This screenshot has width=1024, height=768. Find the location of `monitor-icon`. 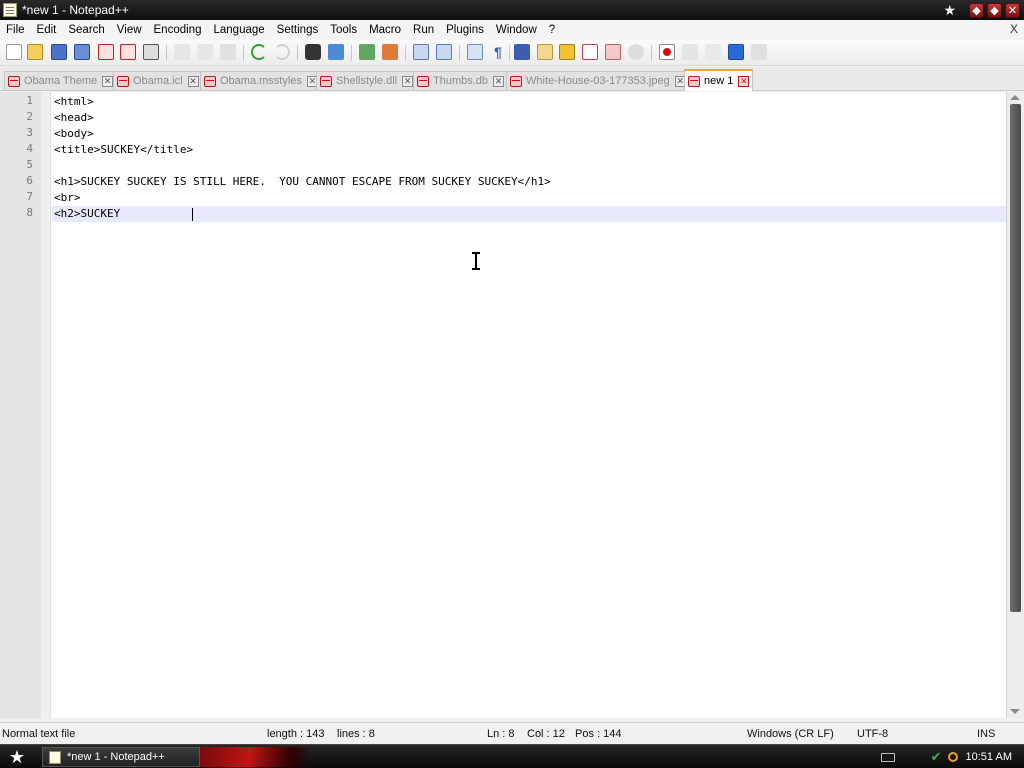

monitor-icon is located at coordinates (636, 52).